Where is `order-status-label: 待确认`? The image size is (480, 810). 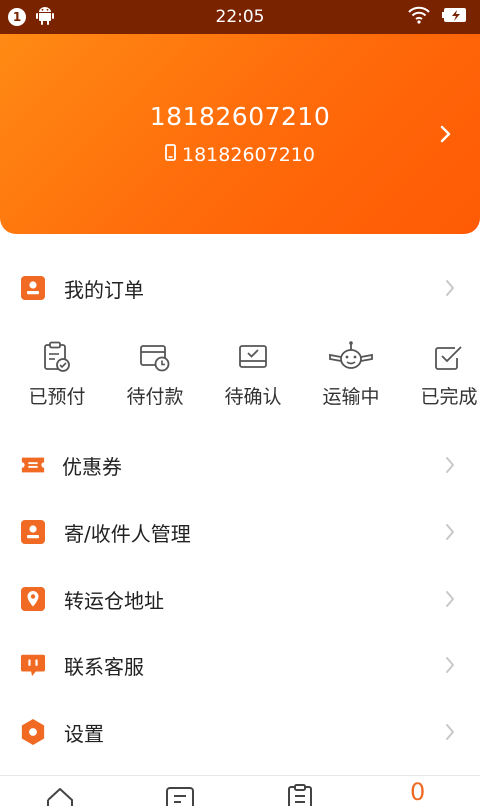
order-status-label: 待确认 is located at coordinates (253, 397).